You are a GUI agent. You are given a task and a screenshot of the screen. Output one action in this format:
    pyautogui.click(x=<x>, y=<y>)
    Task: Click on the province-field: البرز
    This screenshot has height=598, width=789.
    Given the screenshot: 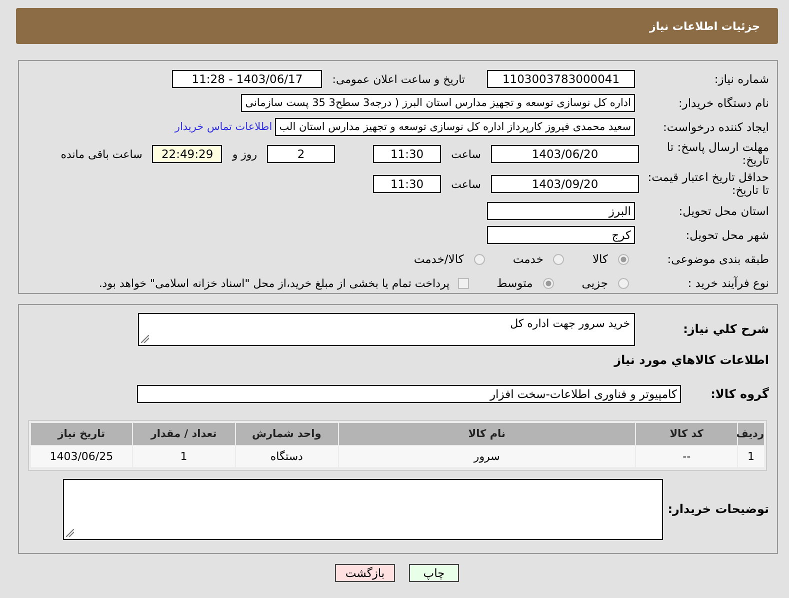 What is the action you would take?
    pyautogui.click(x=561, y=211)
    